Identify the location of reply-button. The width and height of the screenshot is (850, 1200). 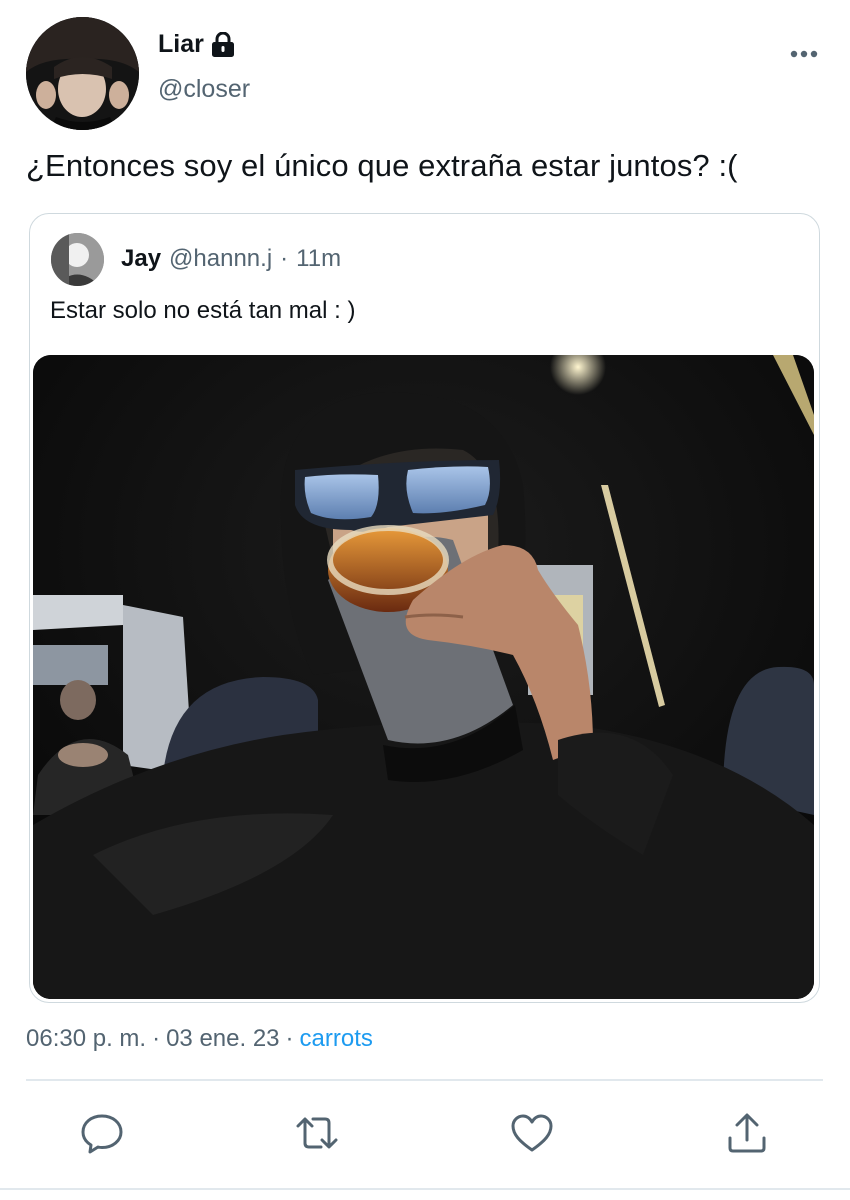
(102, 1133).